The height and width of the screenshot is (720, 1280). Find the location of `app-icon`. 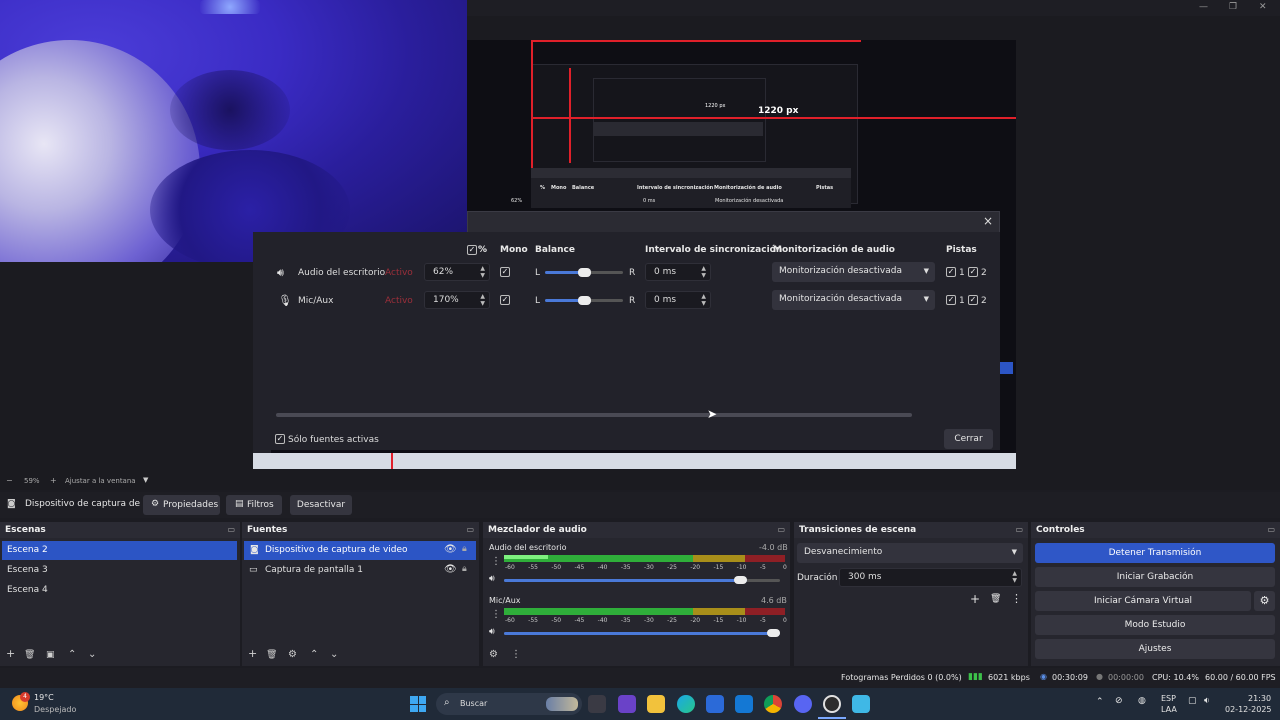

app-icon is located at coordinates (627, 704).